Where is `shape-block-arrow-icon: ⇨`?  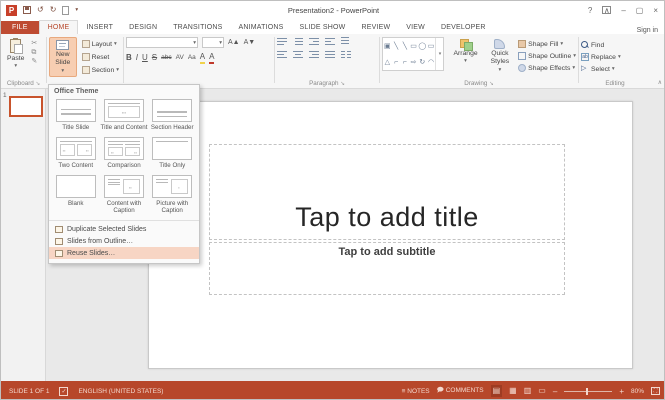
shape-block-arrow-icon: ⇨ is located at coordinates (414, 62).